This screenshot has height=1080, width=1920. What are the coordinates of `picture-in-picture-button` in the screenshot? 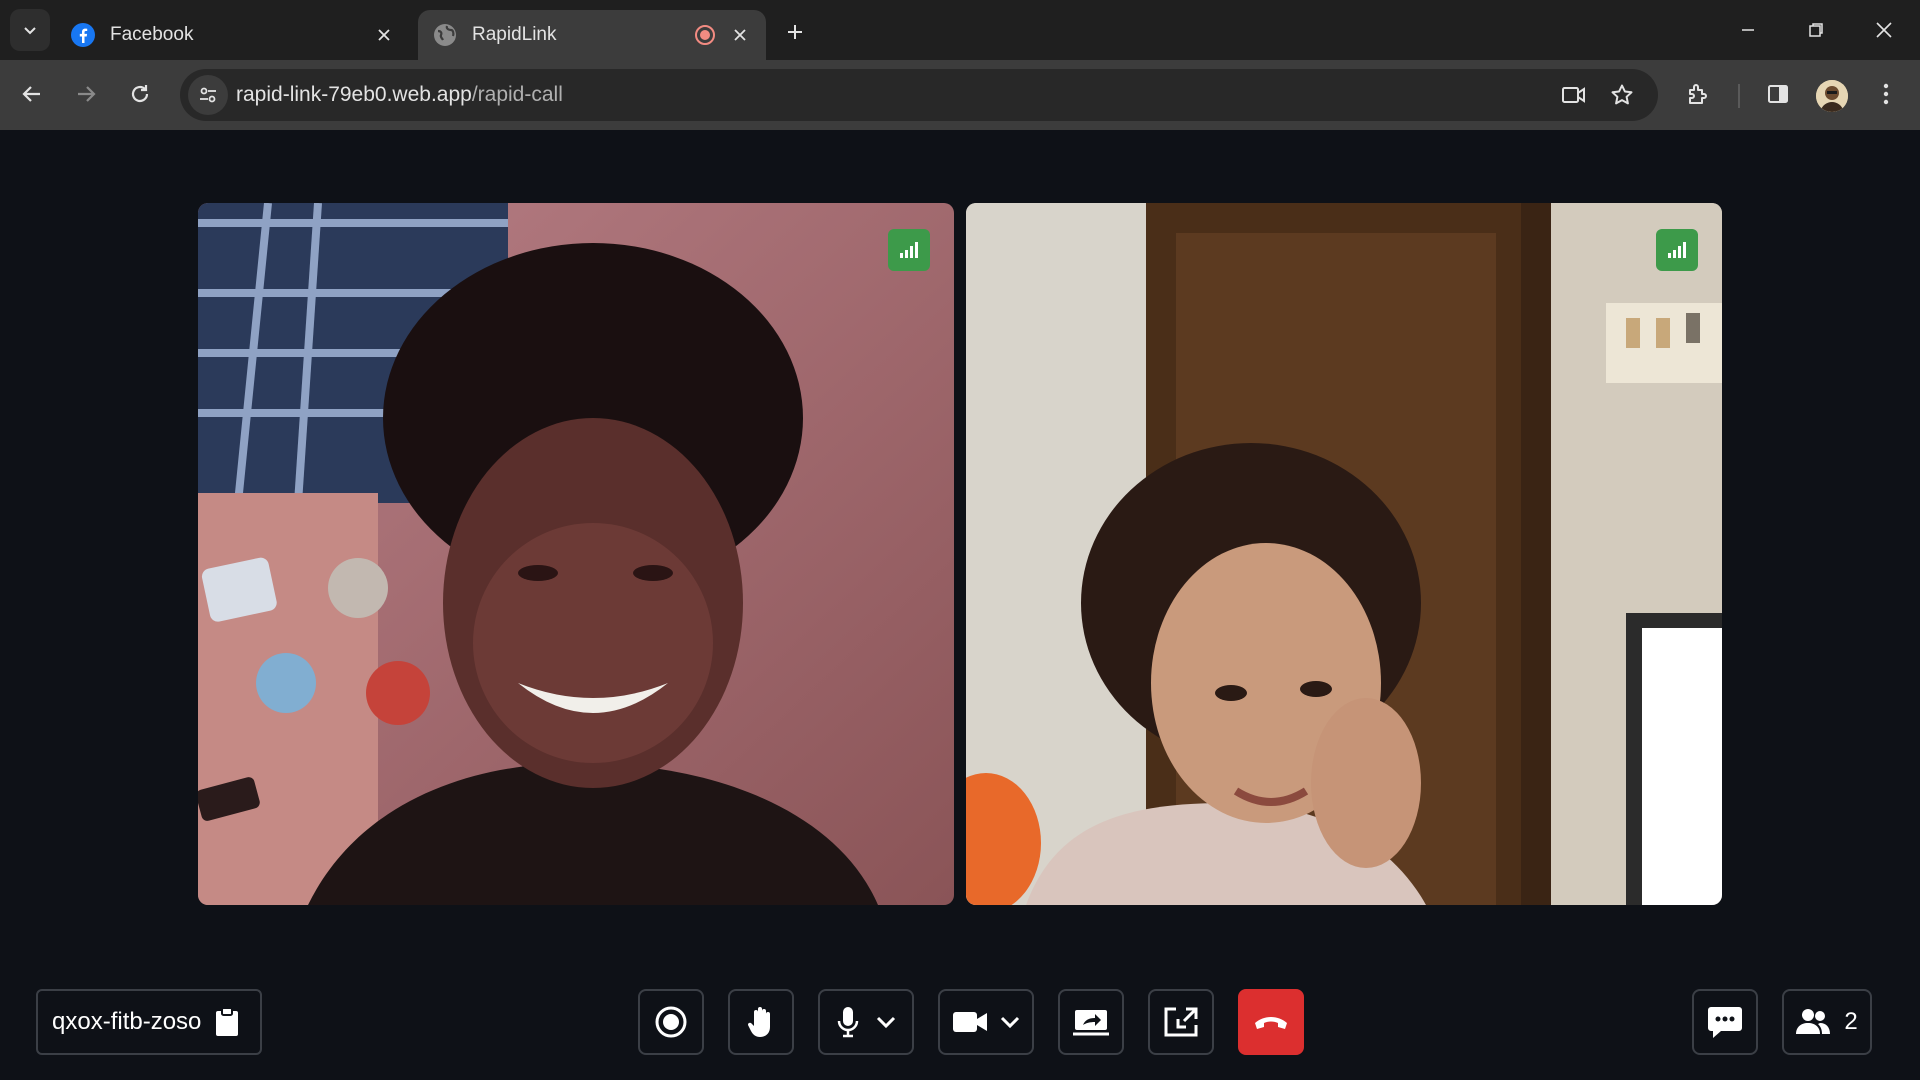 It's located at (1181, 1022).